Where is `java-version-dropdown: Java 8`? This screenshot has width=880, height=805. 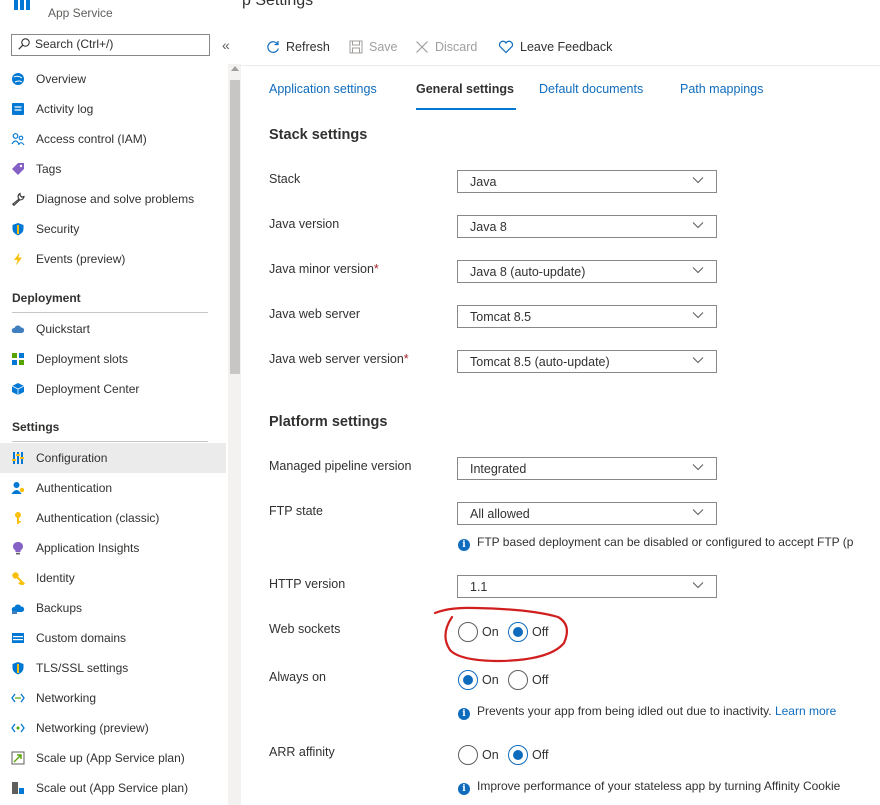 java-version-dropdown: Java 8 is located at coordinates (587, 226).